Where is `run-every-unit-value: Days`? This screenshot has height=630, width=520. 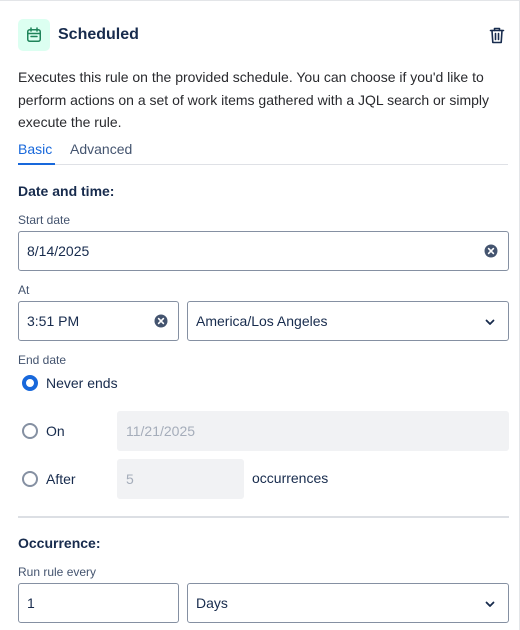 run-every-unit-value: Days is located at coordinates (212, 603).